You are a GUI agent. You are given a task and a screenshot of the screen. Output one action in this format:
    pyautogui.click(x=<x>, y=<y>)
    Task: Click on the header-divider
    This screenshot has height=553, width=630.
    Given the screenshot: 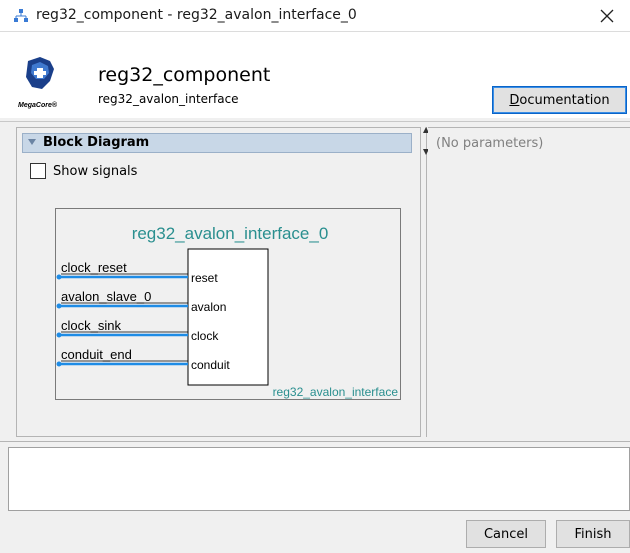 What is the action you would take?
    pyautogui.click(x=315, y=121)
    